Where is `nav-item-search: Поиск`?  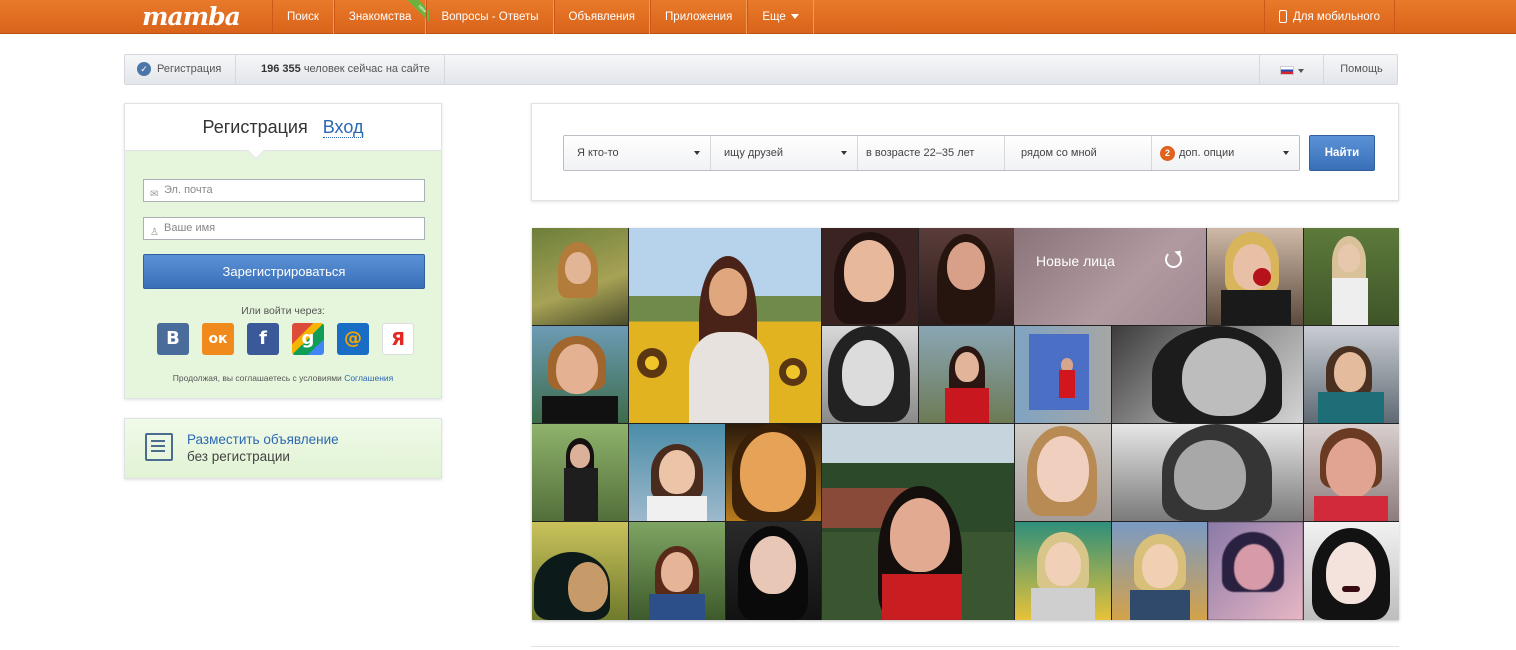 nav-item-search: Поиск is located at coordinates (303, 17).